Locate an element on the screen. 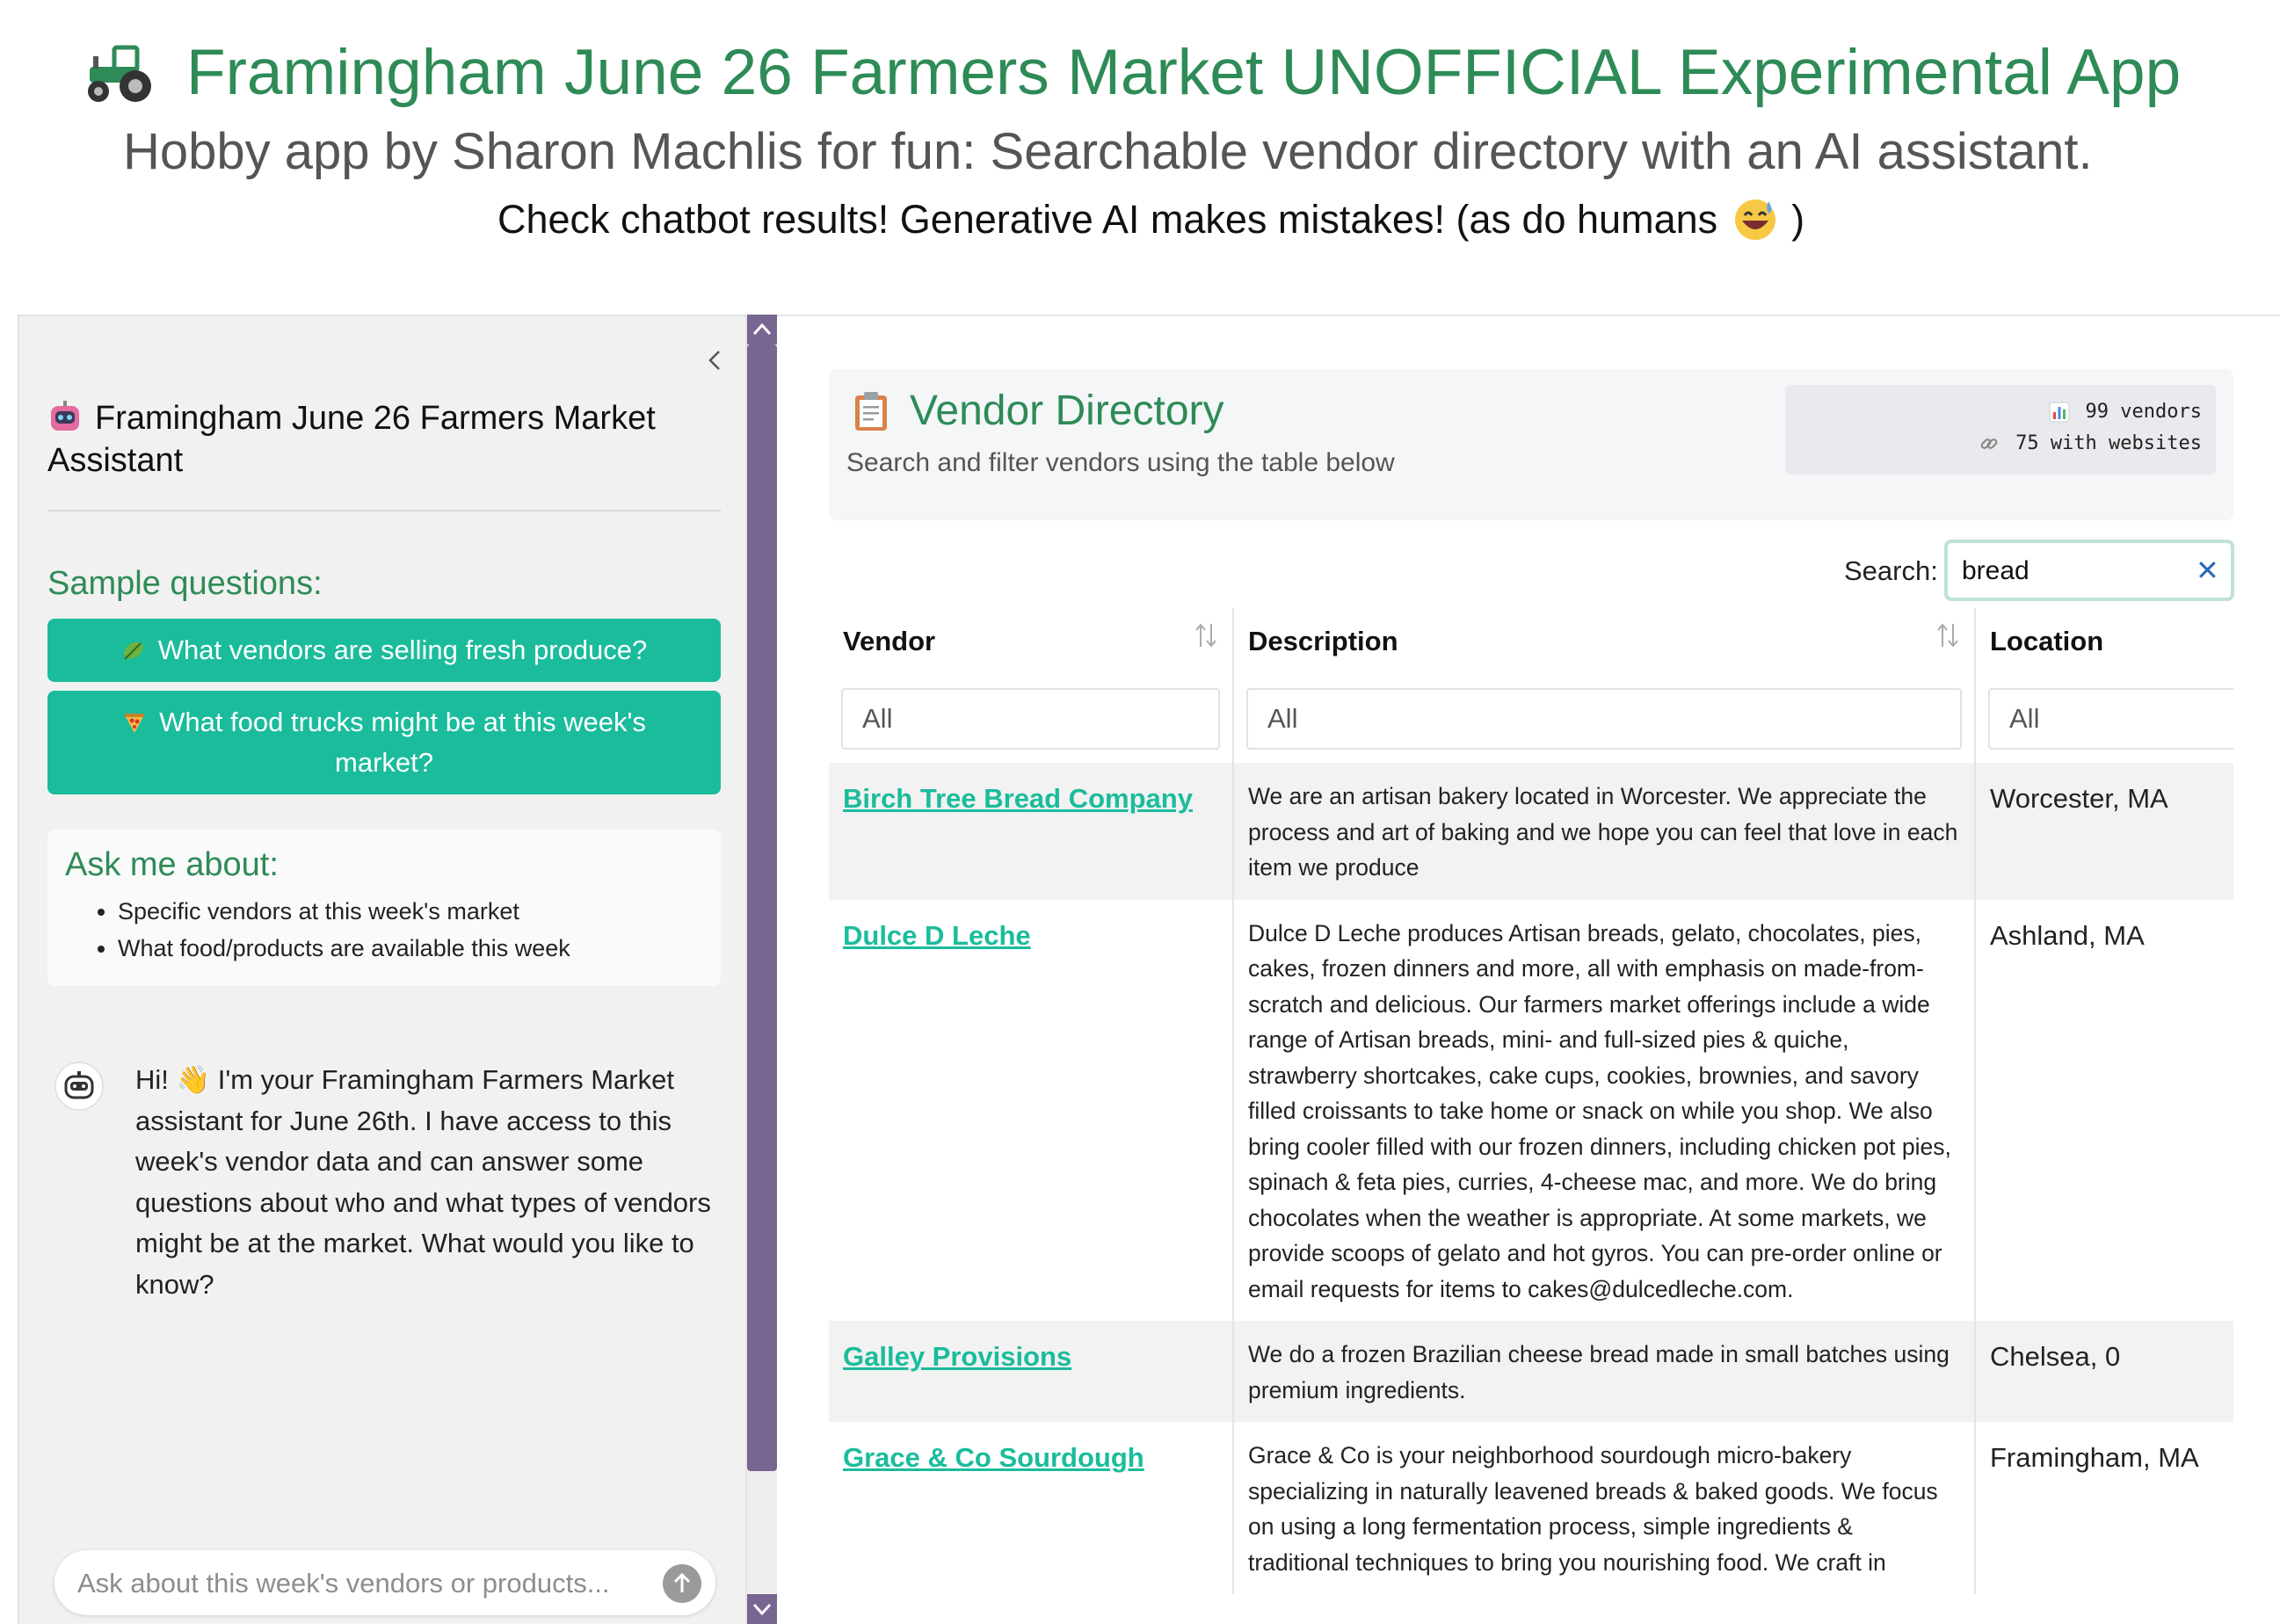 The height and width of the screenshot is (1624, 2280). vendor-location: Worcester, MA is located at coordinates (2079, 798).